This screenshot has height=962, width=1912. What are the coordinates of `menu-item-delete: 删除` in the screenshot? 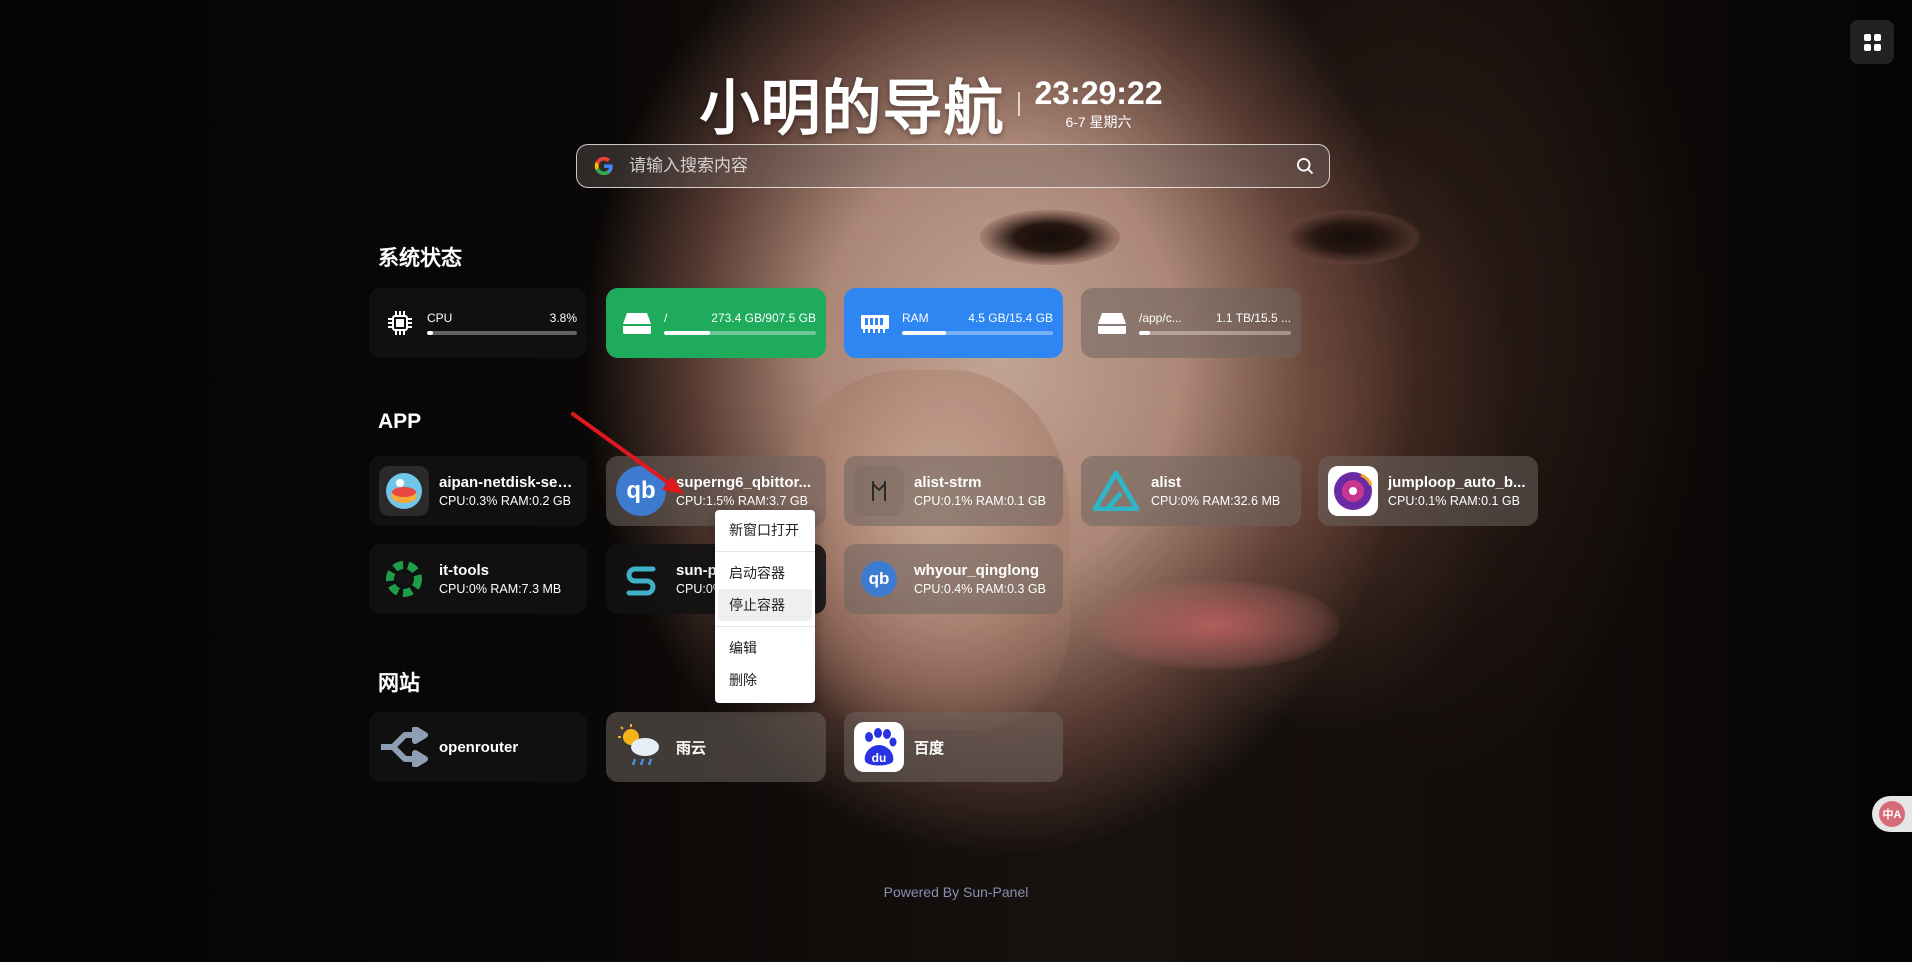 It's located at (765, 680).